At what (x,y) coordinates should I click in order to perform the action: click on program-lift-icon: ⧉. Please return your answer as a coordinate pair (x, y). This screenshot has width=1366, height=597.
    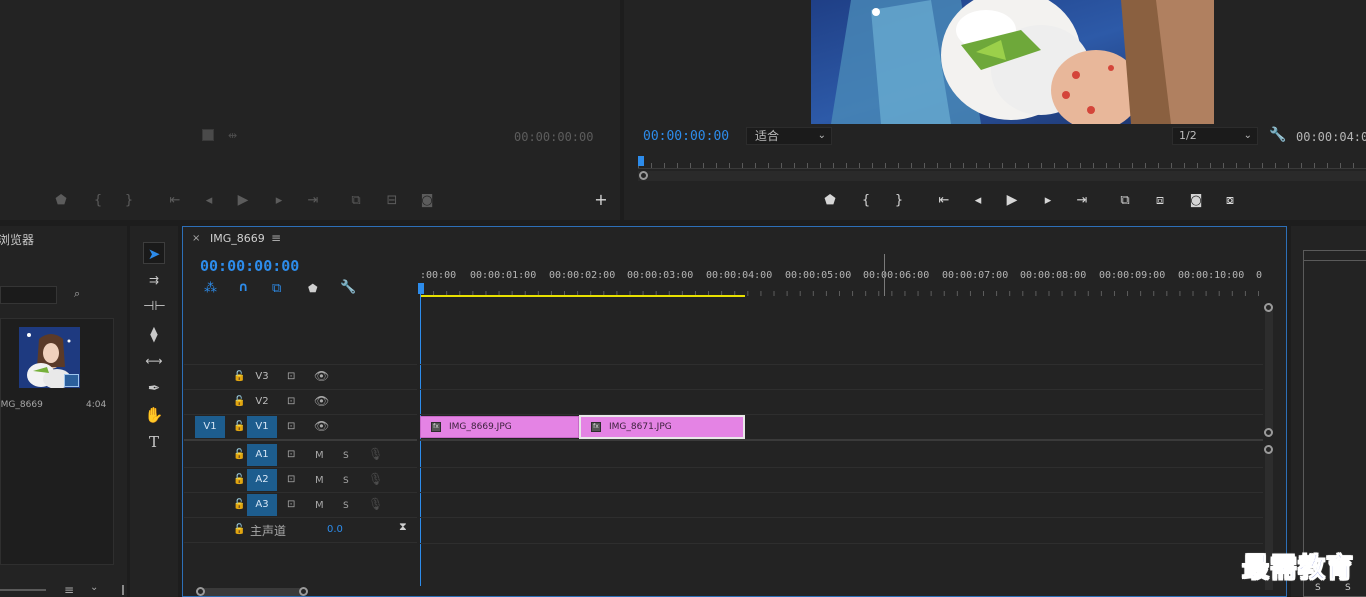
    Looking at the image, I should click on (1125, 201).